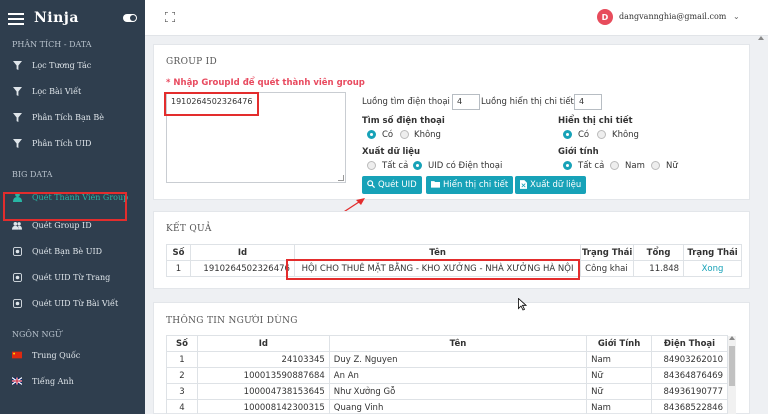 Image resolution: width=768 pixels, height=414 pixels. I want to click on cell-index: 4, so click(182, 406).